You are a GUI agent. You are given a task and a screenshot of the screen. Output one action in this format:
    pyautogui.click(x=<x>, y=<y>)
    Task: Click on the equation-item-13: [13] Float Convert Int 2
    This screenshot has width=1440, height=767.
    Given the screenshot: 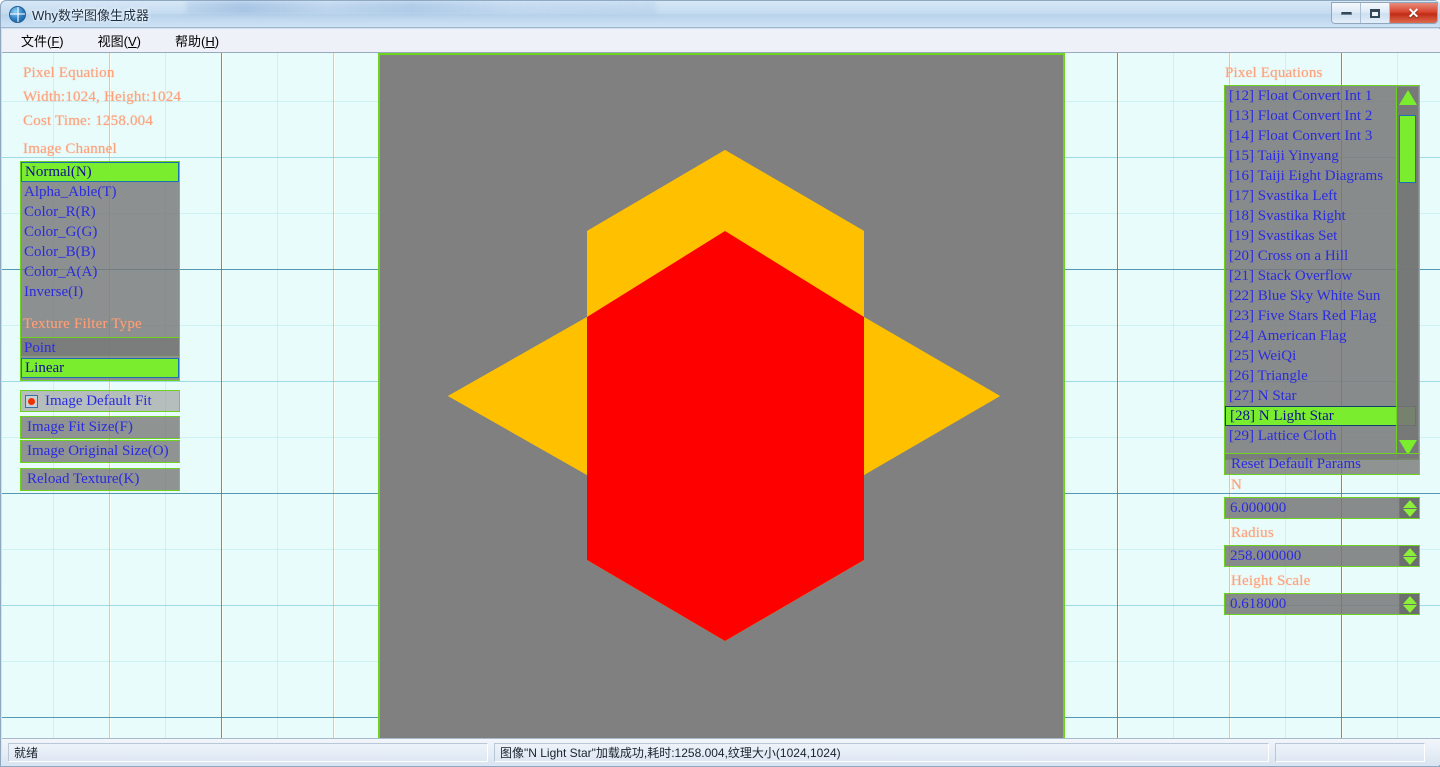 What is the action you would take?
    pyautogui.click(x=1322, y=116)
    